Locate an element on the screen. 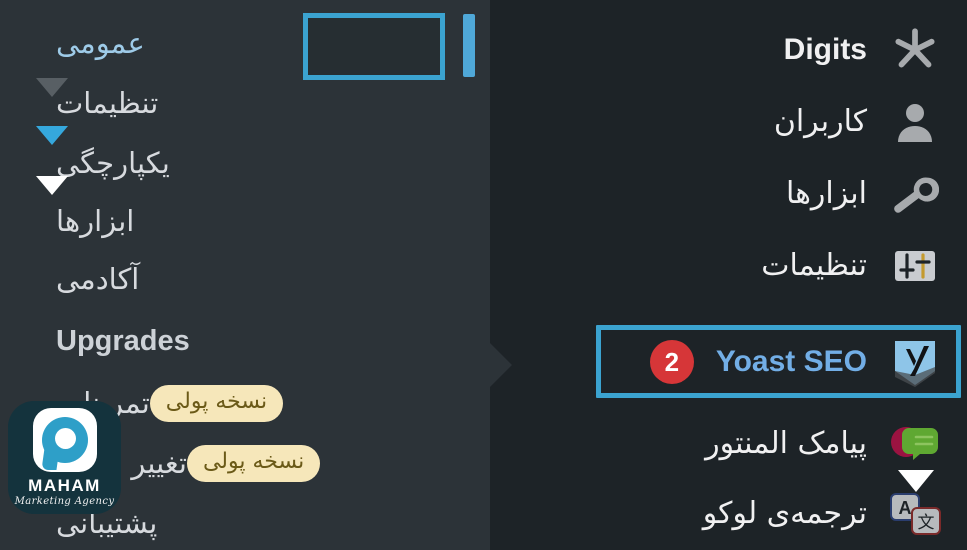 The image size is (967, 550). status-badge: 2 is located at coordinates (671, 362).